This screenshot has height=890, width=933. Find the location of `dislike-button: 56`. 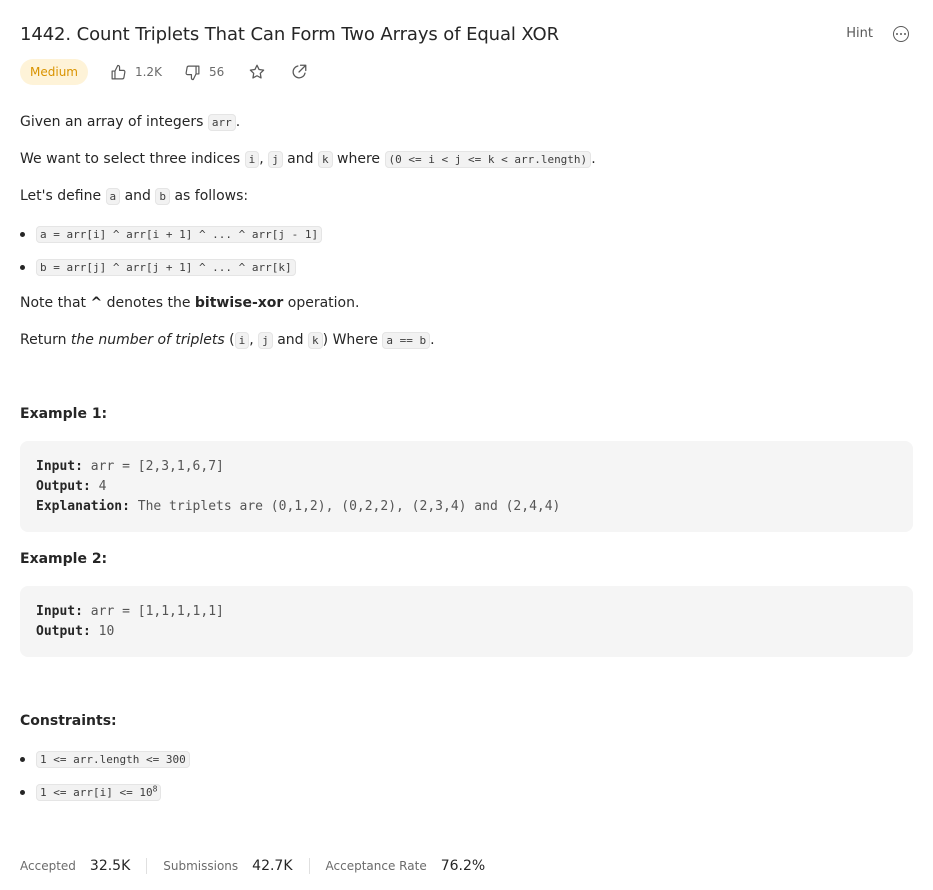

dislike-button: 56 is located at coordinates (204, 72).